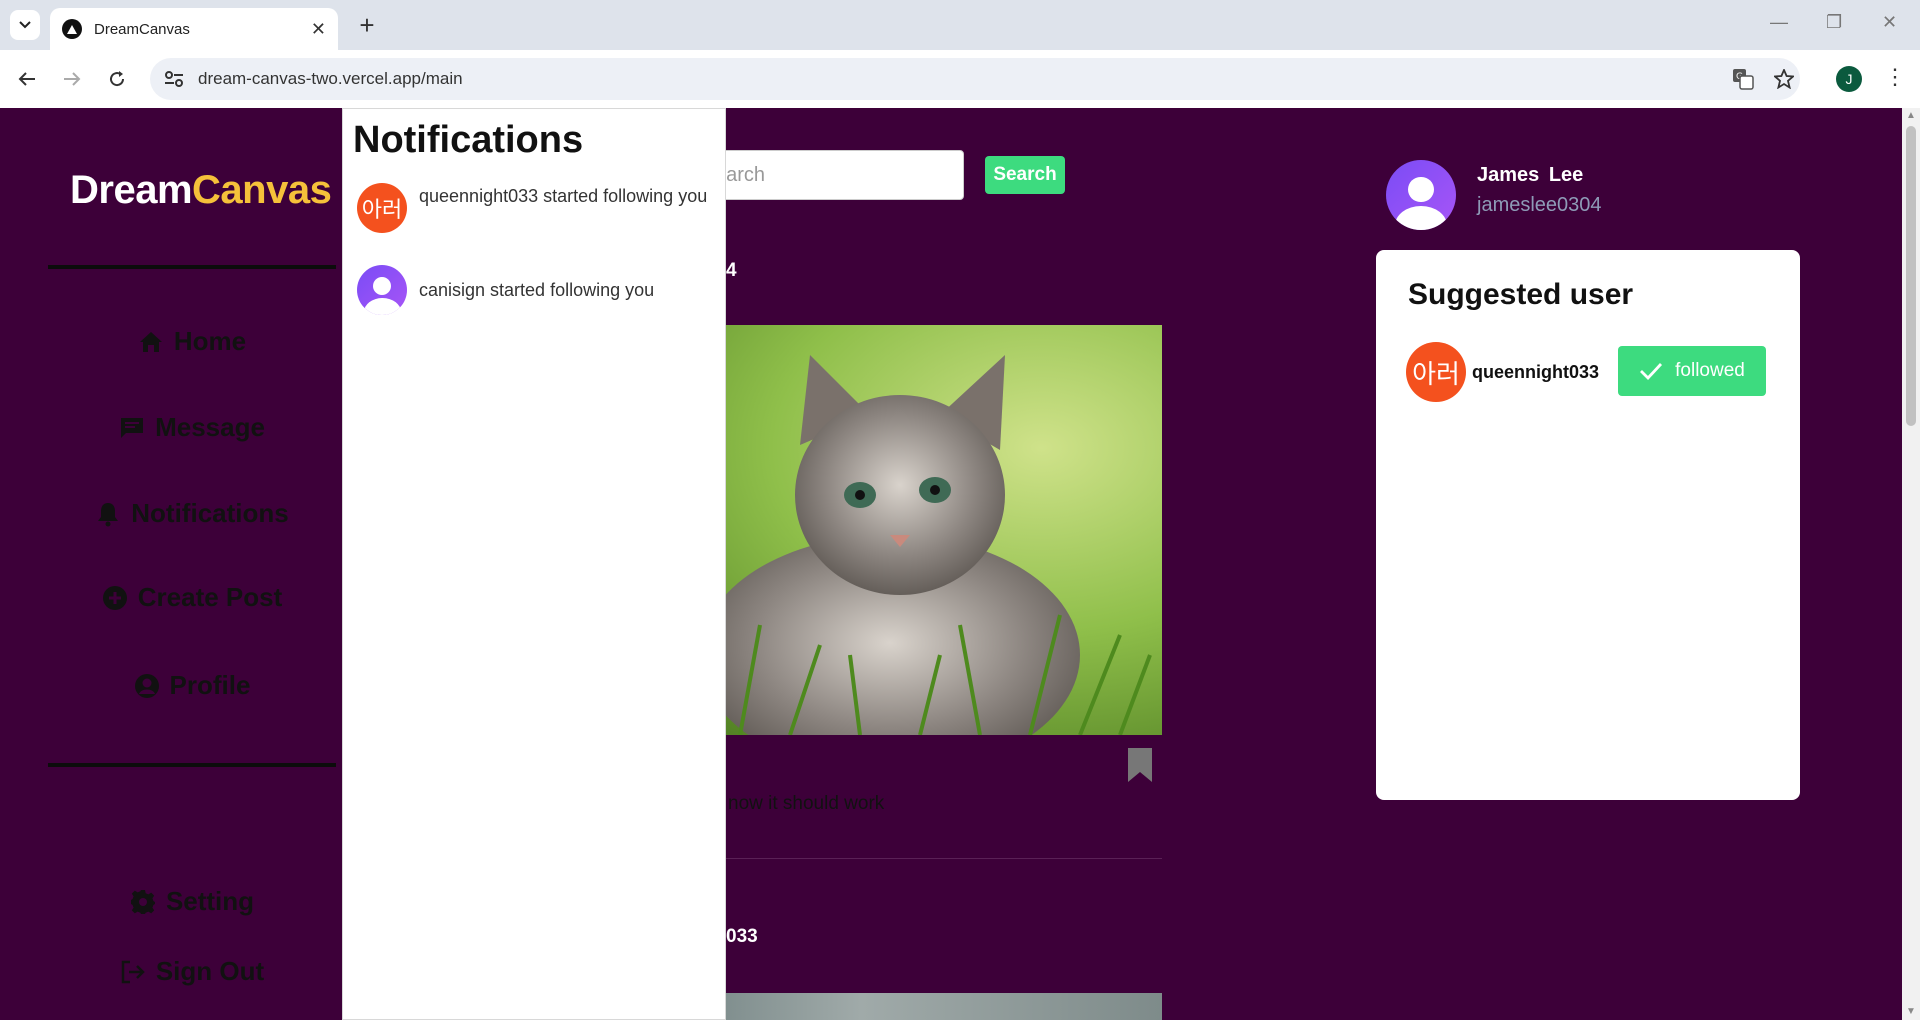  What do you see at coordinates (142, 29) in the screenshot?
I see `tab-title: DreamCanvas` at bounding box center [142, 29].